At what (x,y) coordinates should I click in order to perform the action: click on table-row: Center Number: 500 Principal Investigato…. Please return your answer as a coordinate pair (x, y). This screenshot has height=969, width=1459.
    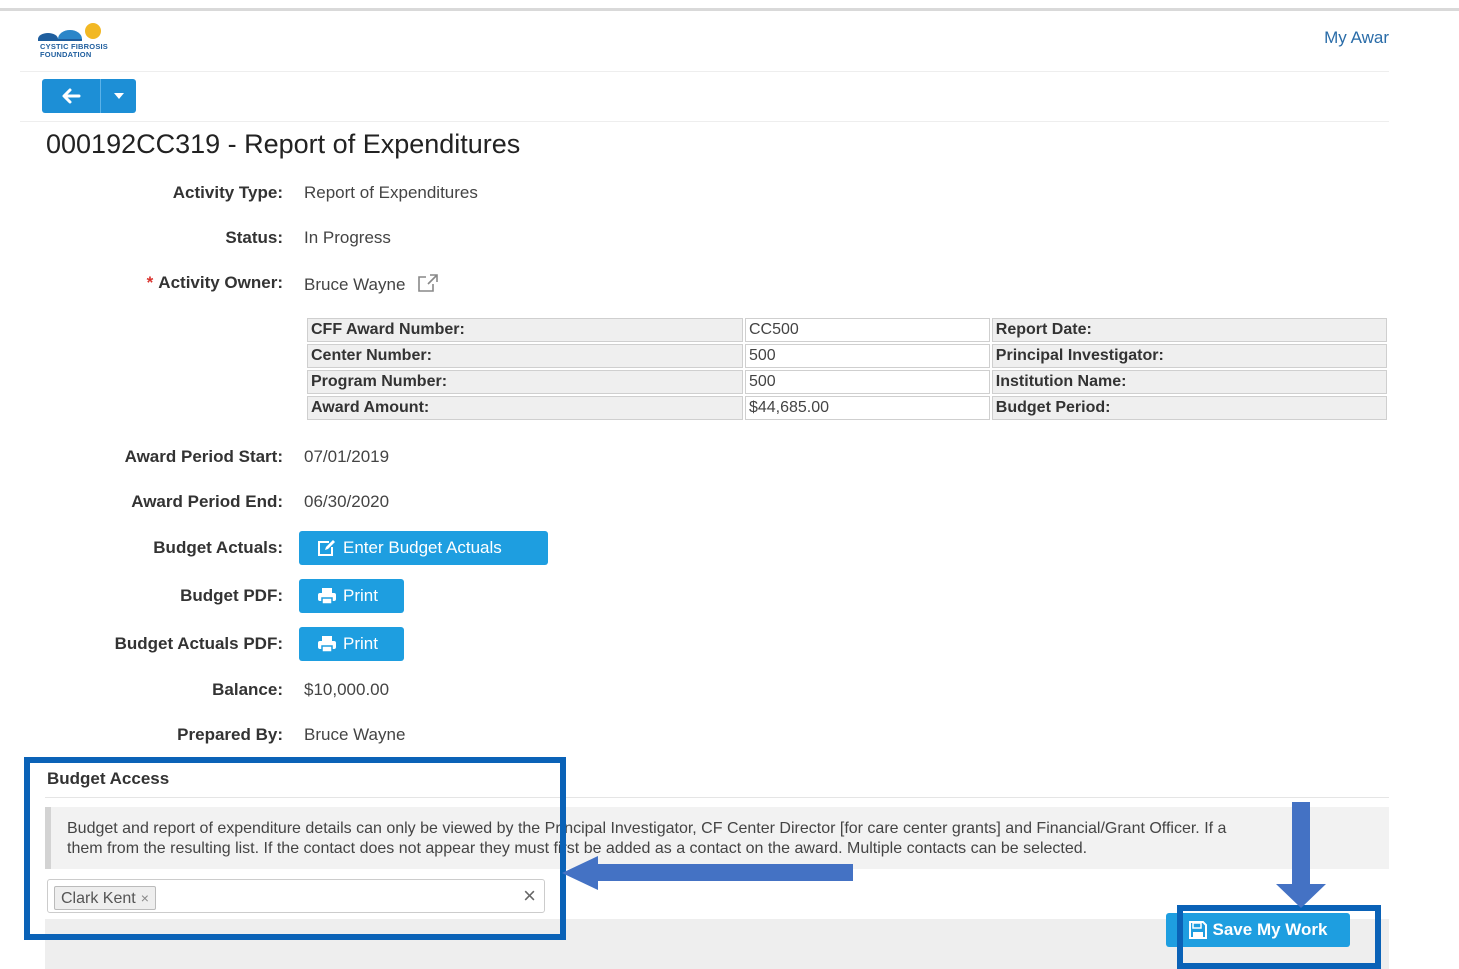
    Looking at the image, I should click on (847, 356).